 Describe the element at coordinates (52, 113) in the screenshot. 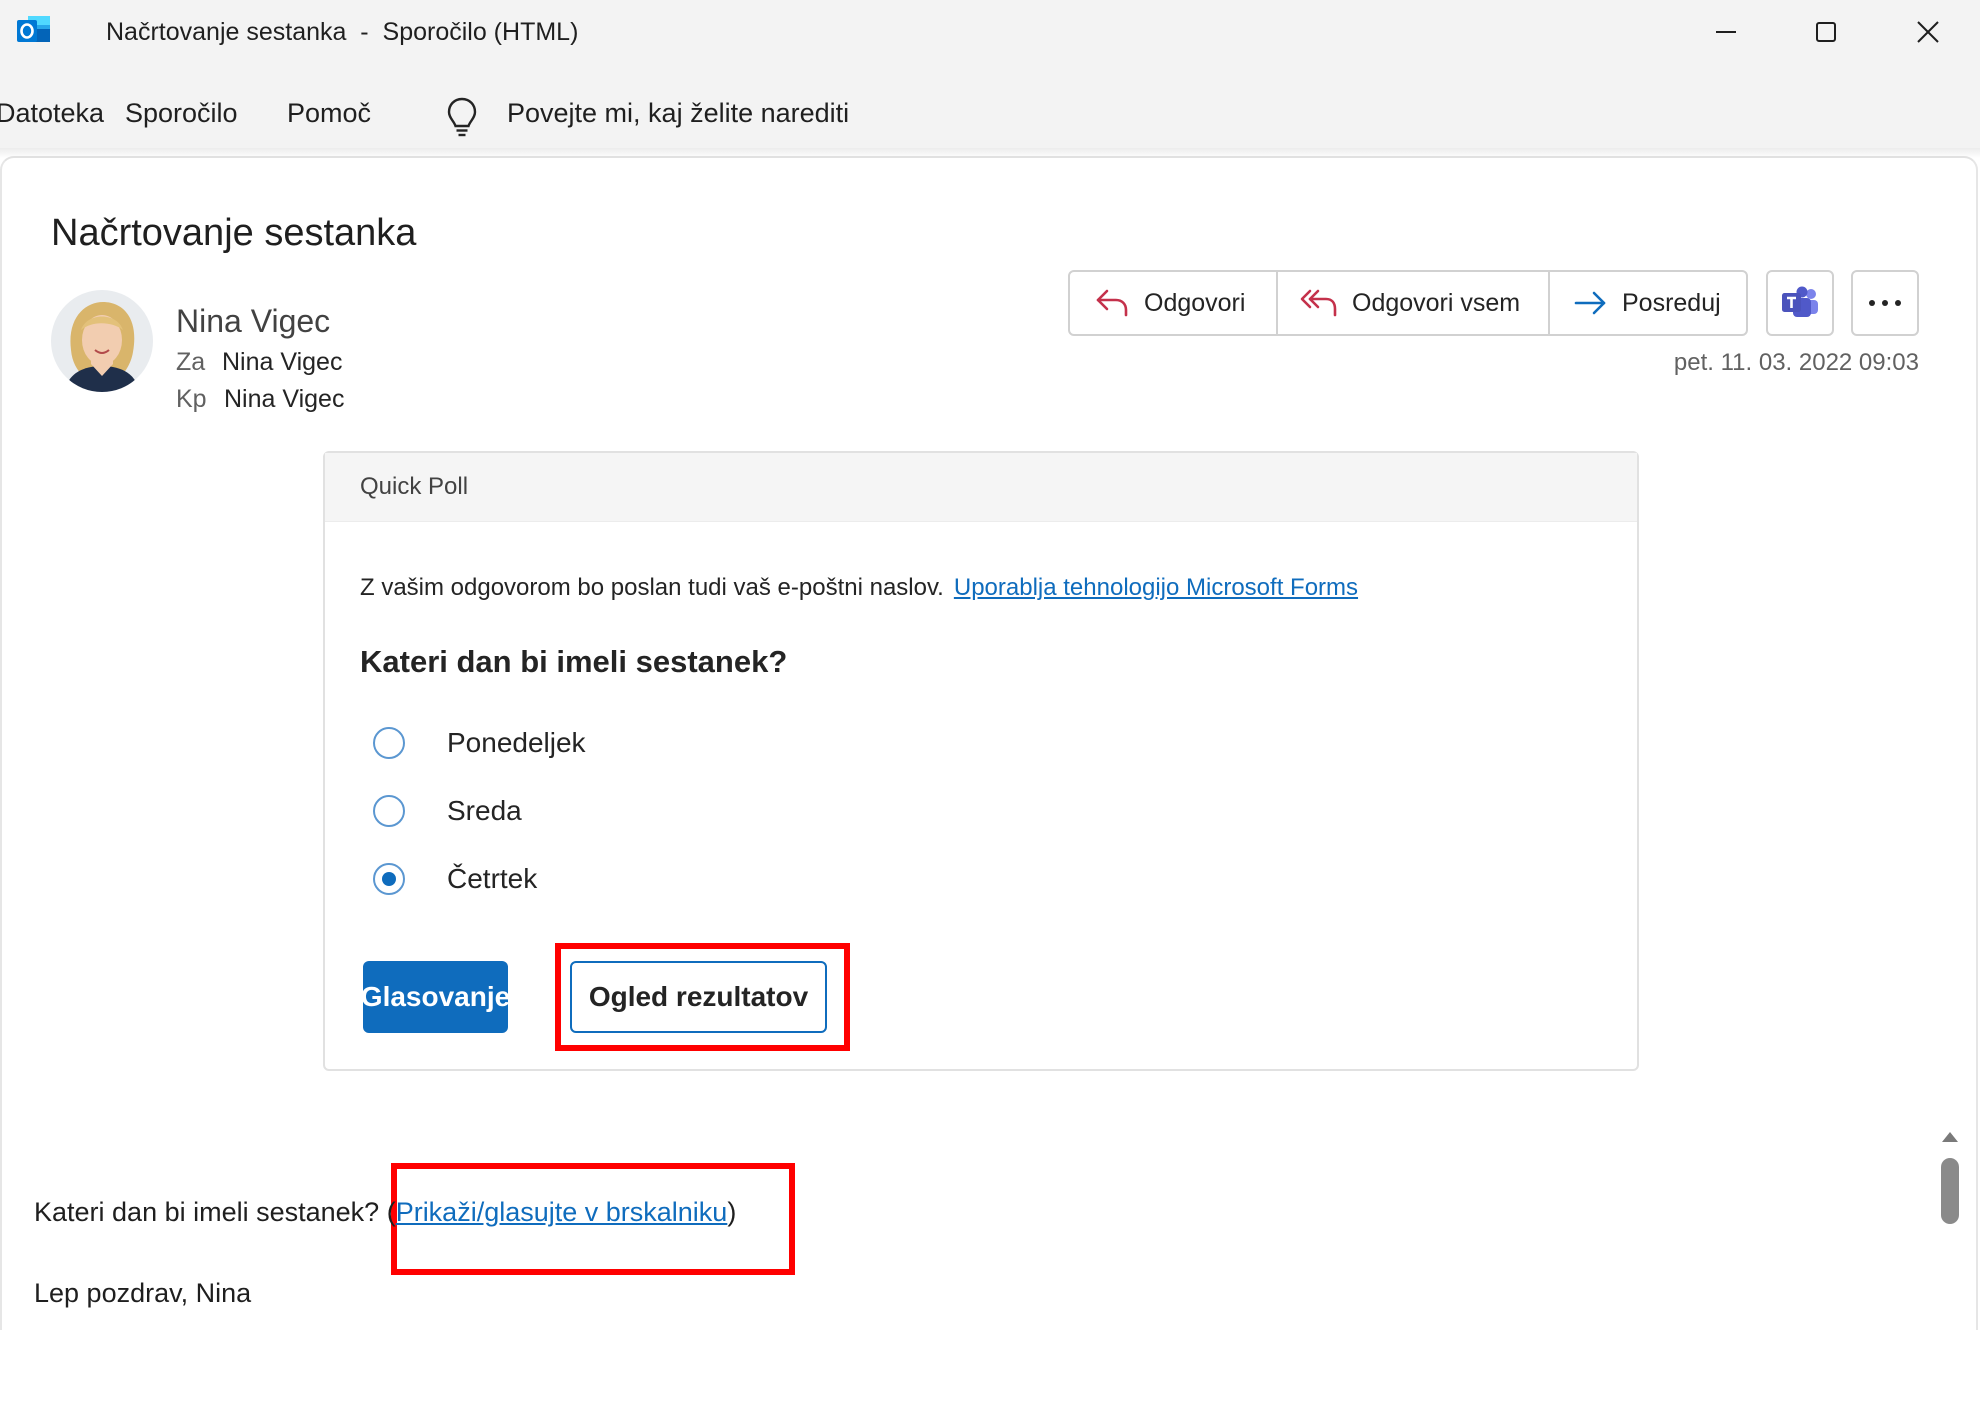

I see `menu-item-file: Datoteka` at that location.